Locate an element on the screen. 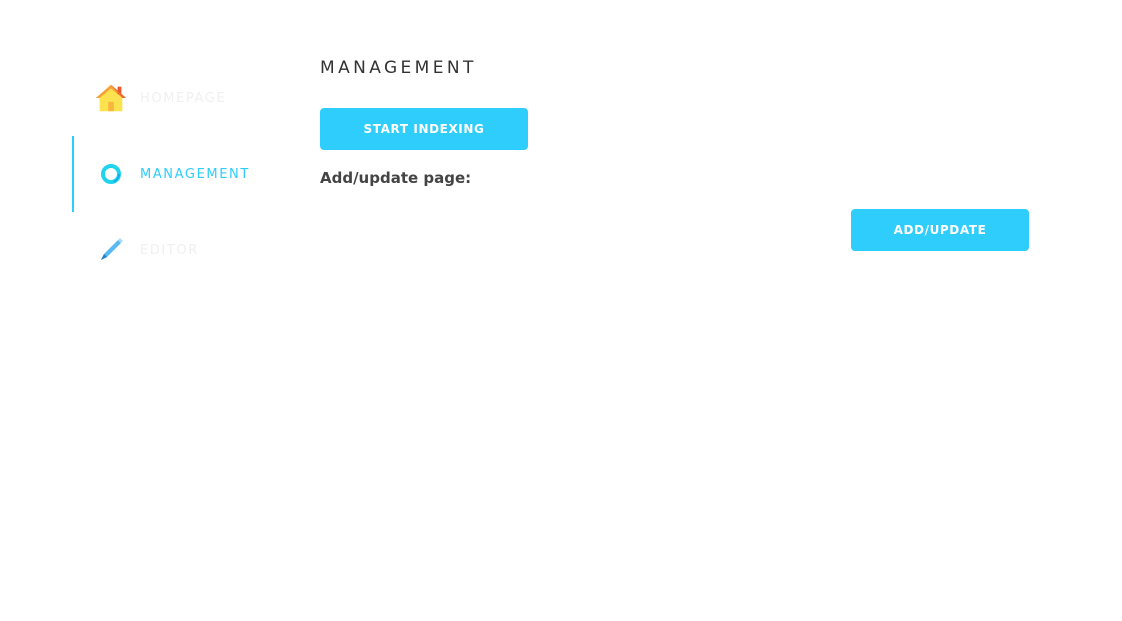  sidebar-item-management: Management is located at coordinates (182, 174).